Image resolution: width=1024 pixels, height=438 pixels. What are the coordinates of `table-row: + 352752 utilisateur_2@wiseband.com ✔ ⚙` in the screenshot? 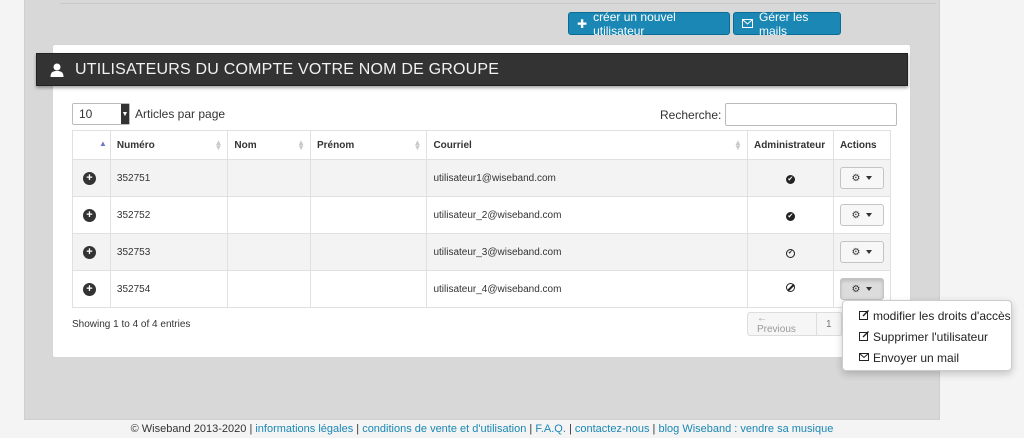 It's located at (482, 215).